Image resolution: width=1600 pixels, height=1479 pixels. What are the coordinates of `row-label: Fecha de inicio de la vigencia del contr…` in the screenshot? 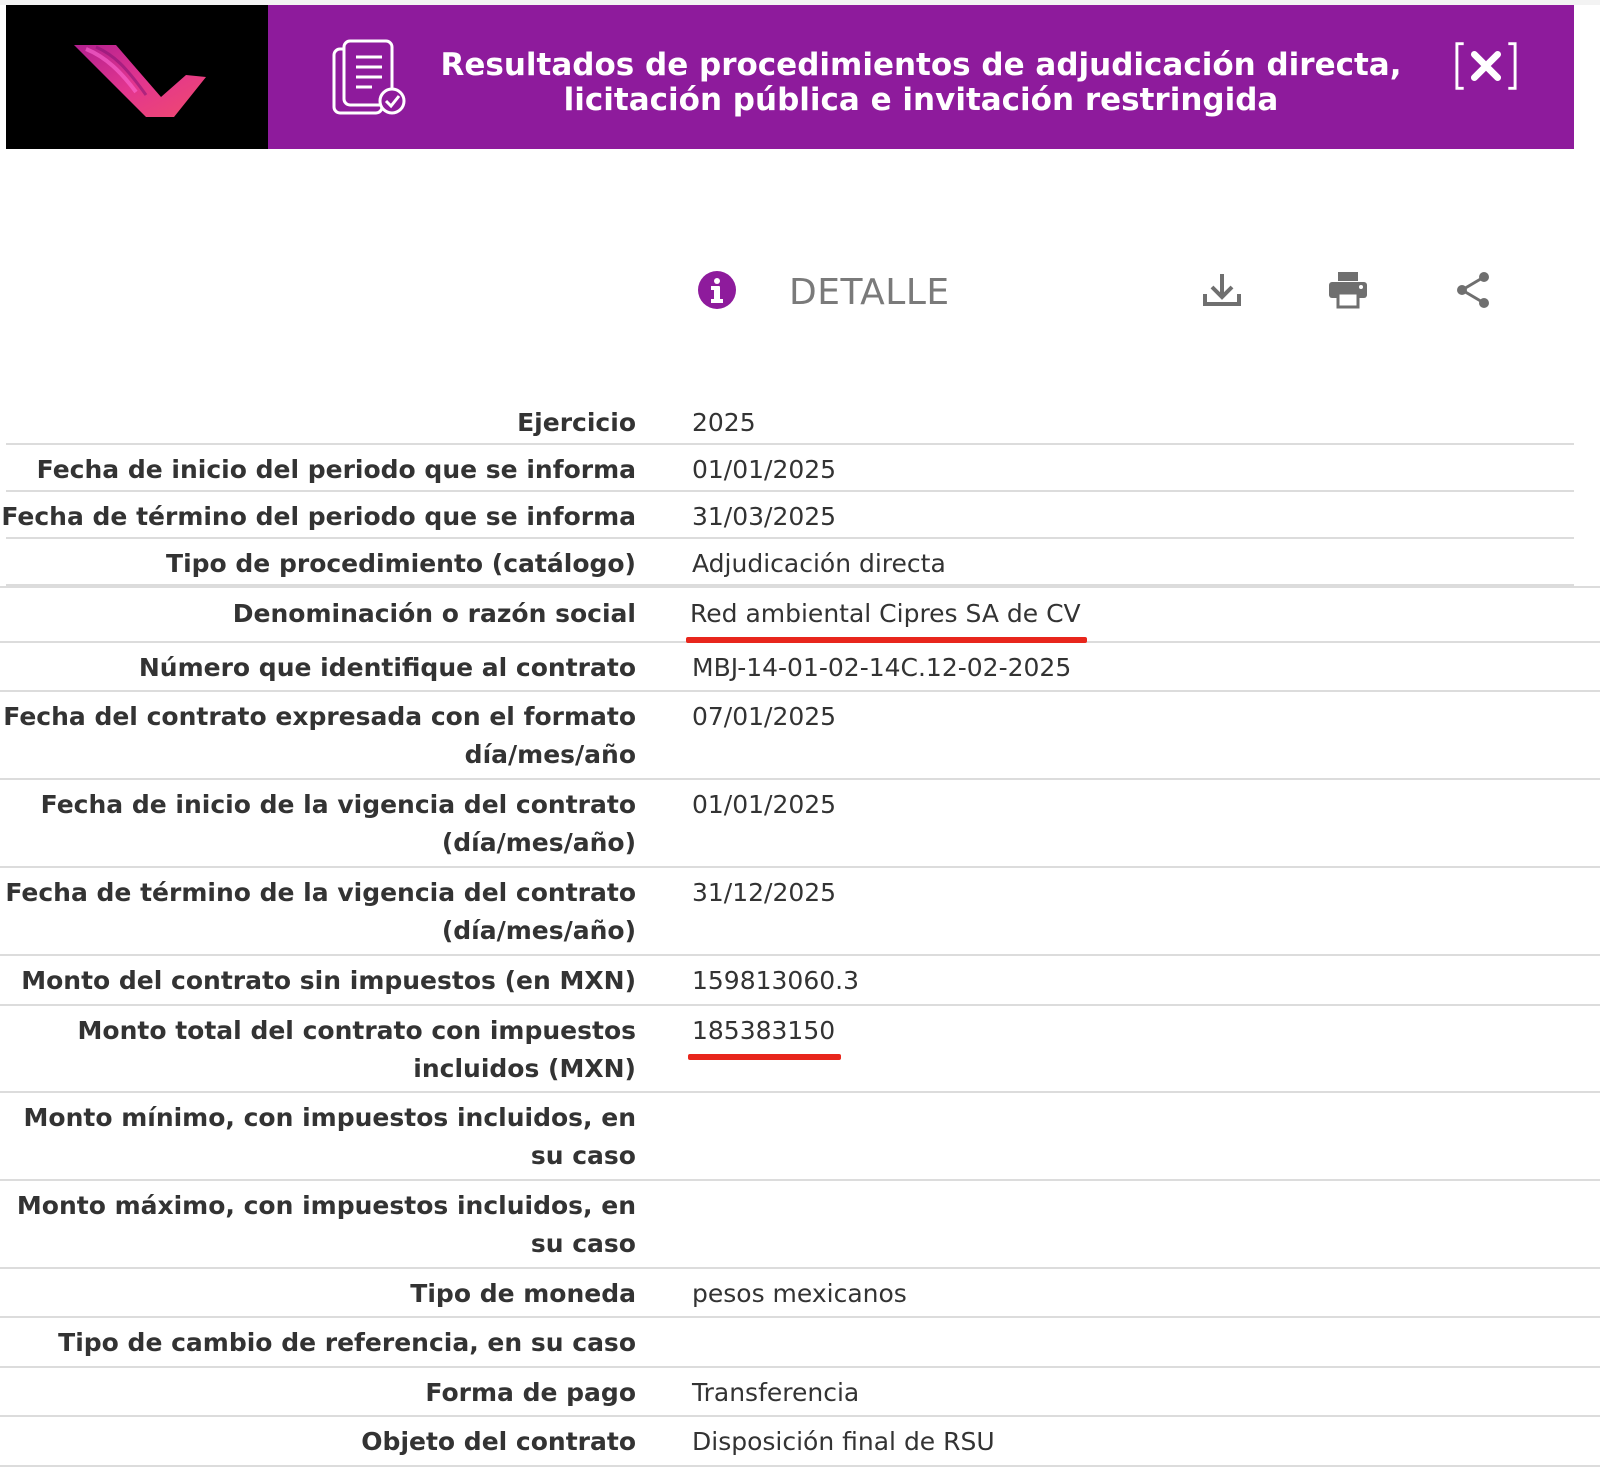 It's located at (318, 821).